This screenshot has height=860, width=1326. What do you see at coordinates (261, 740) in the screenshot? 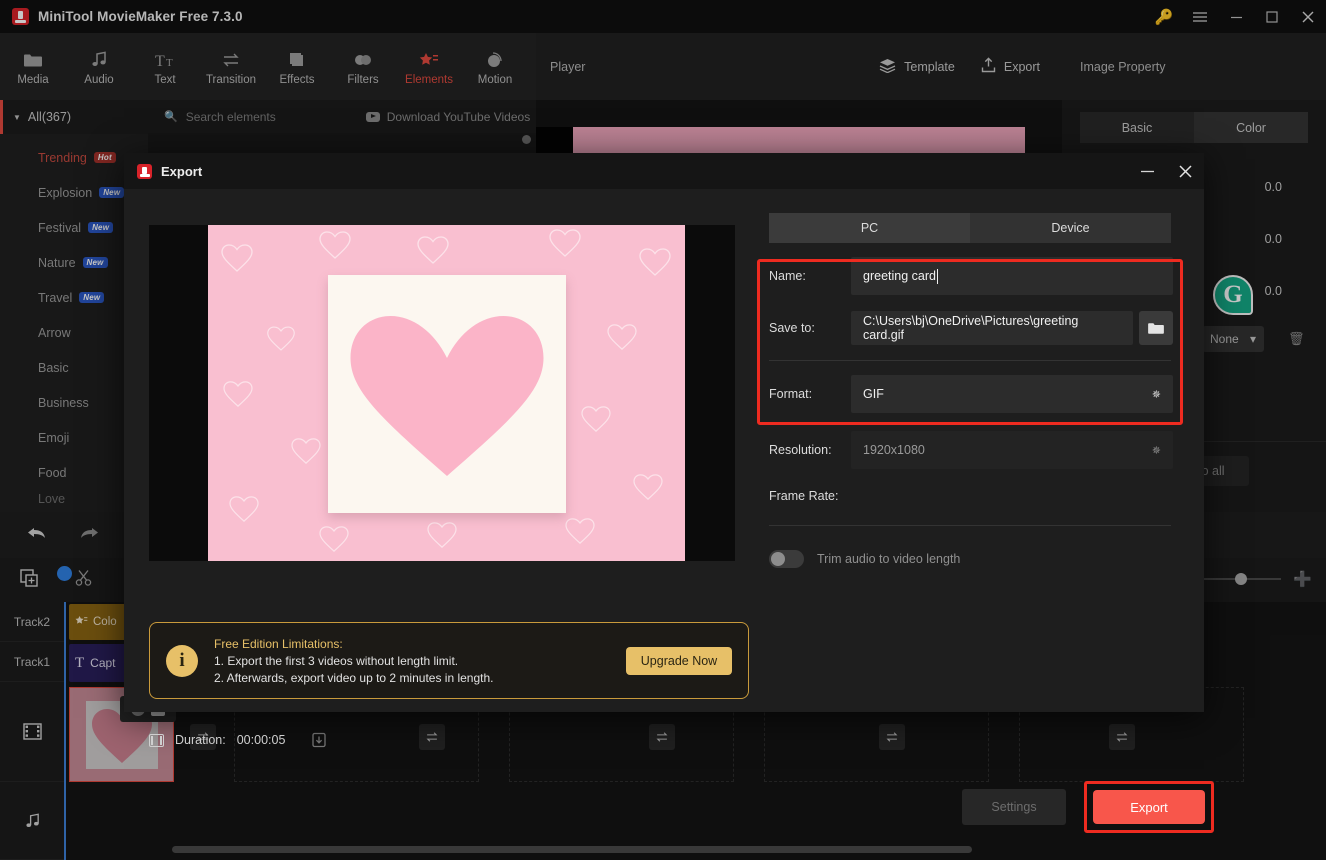
I see `export-duration-value: 00:00:05` at bounding box center [261, 740].